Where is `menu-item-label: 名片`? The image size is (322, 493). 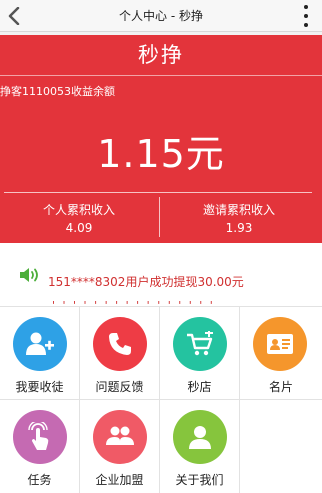
menu-item-label: 名片 is located at coordinates (280, 387).